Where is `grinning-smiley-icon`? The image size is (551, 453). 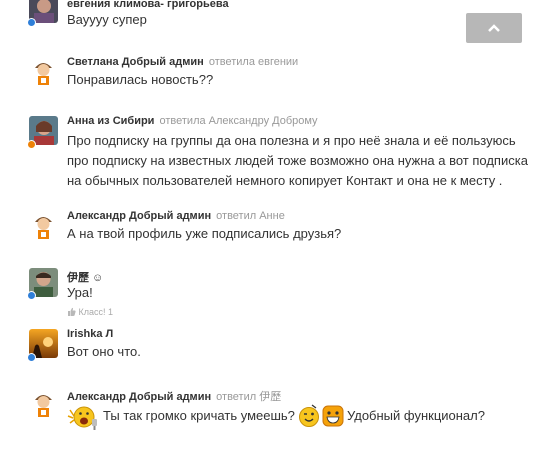
grinning-smiley-icon is located at coordinates (333, 418).